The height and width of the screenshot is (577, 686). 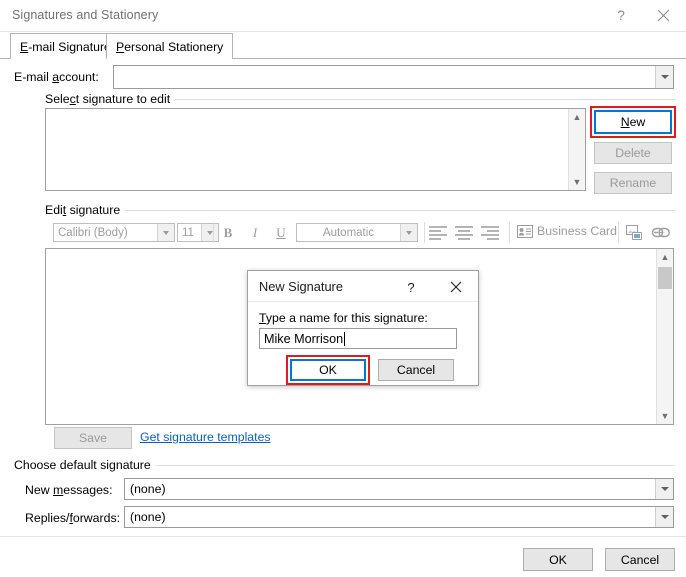 I want to click on save-signature-button: Save, so click(x=93, y=438).